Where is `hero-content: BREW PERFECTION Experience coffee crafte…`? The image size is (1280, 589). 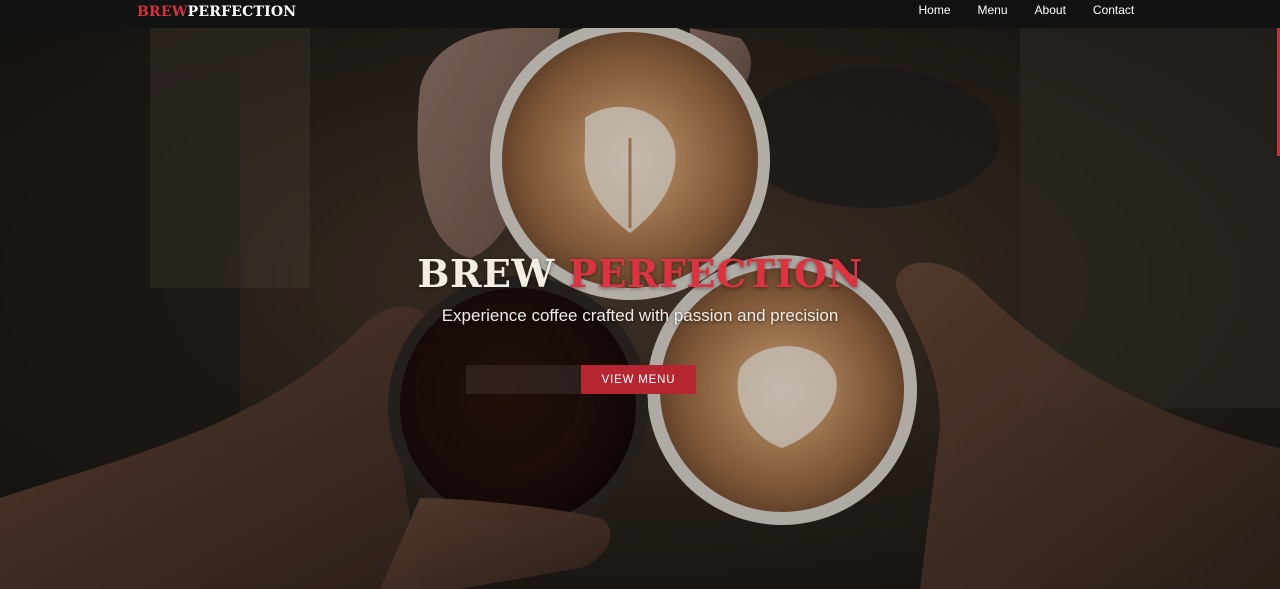 hero-content: BREW PERFECTION Experience coffee crafte… is located at coordinates (640, 289).